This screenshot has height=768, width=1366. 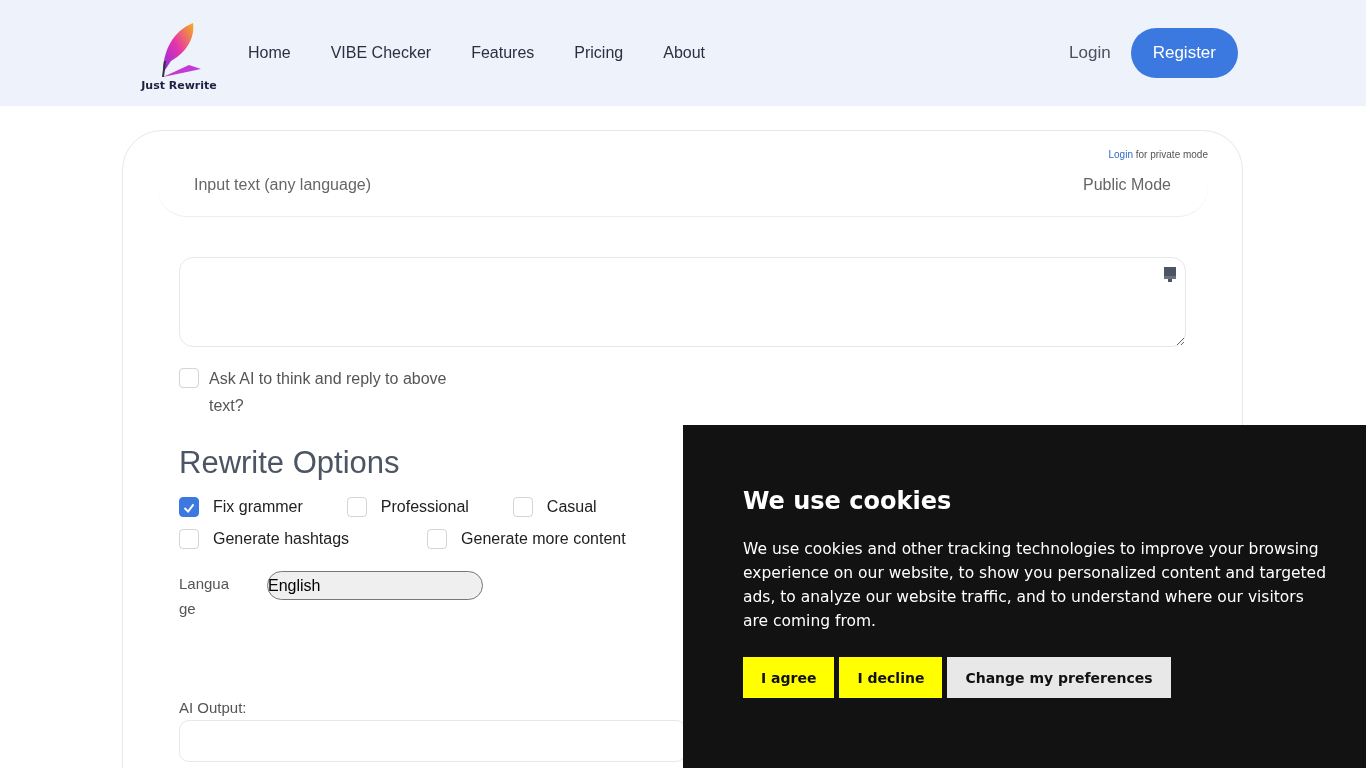 I want to click on checkbox-label: Ask AI to think and reply to above text?, so click(x=328, y=392).